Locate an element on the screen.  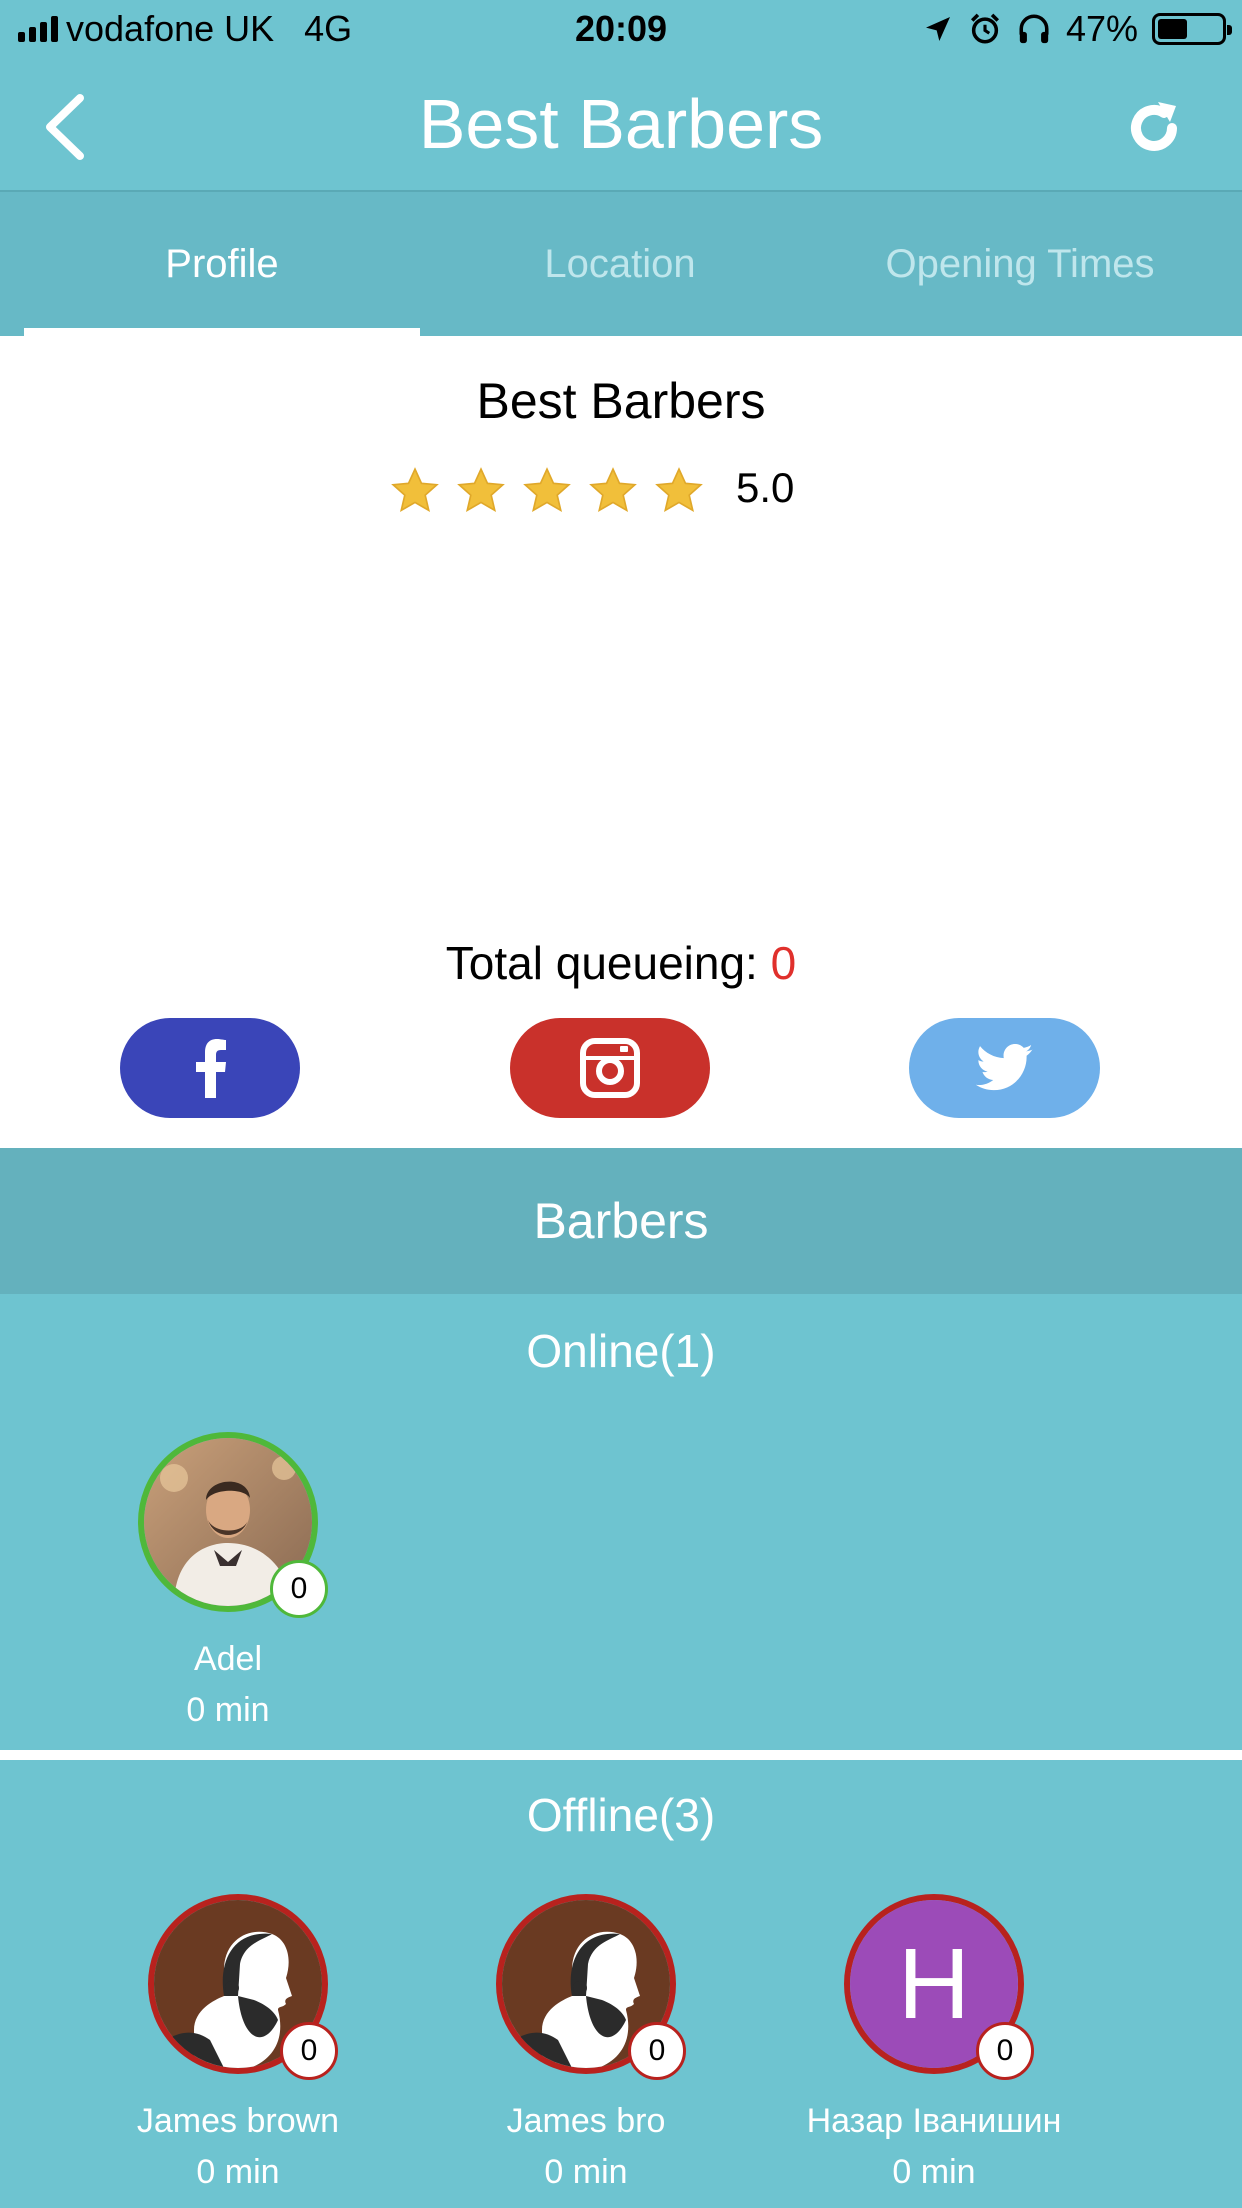
status-bar: vodafone UK 4G 20:09 47% is located at coordinates (621, 31).